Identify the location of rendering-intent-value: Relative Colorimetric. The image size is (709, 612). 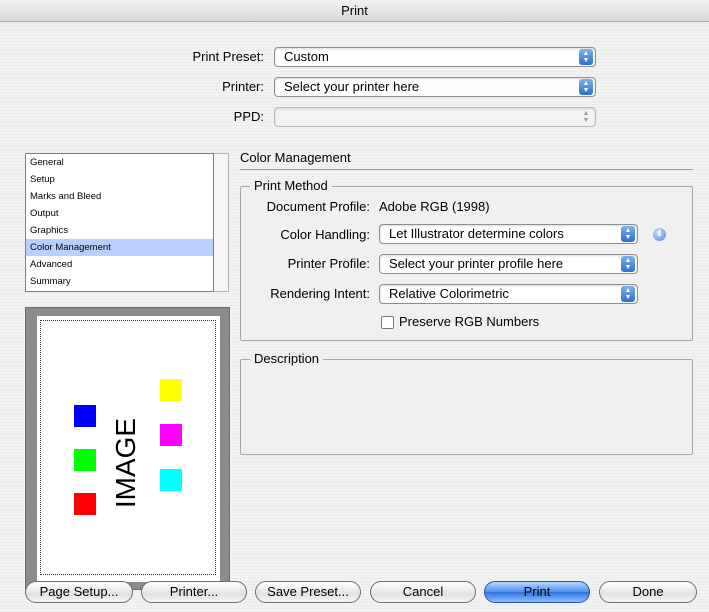
(449, 293).